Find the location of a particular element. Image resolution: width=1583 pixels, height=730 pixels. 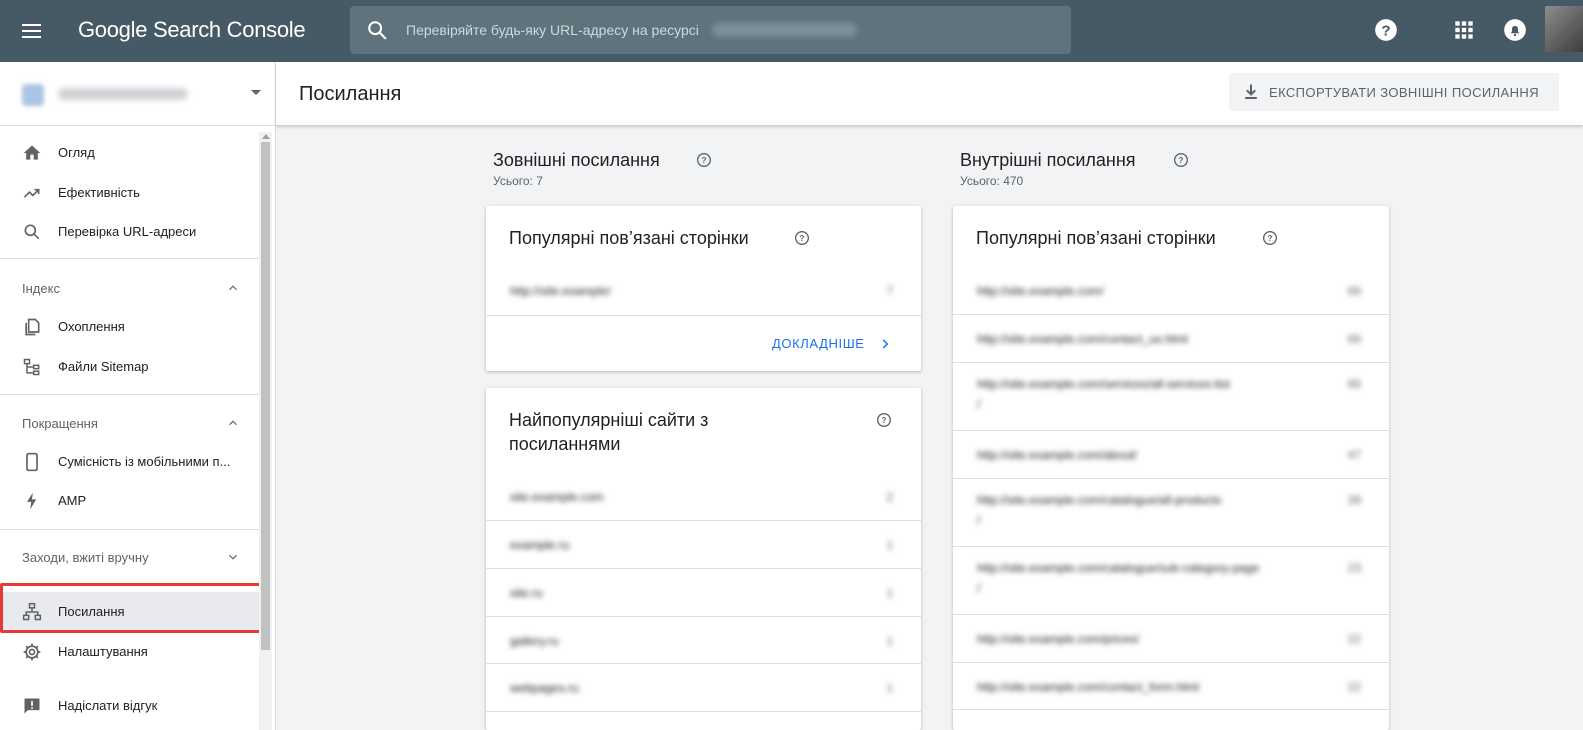

scroll-up-arrow-icon is located at coordinates (266, 136).